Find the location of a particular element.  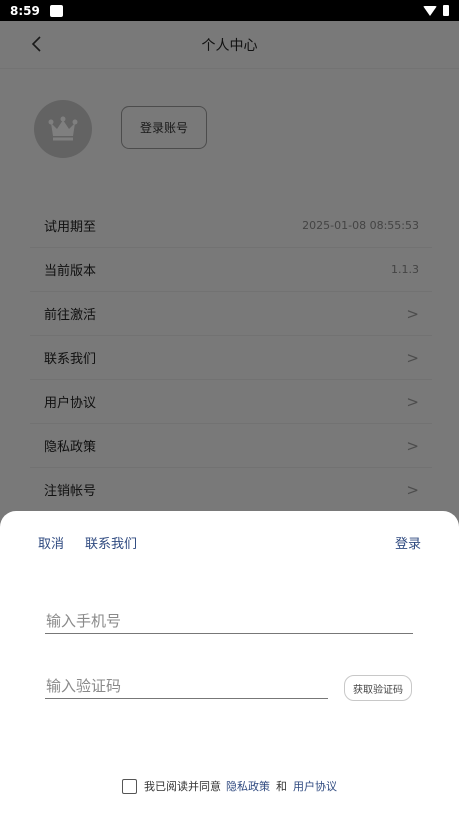

cancel-button: 取消 is located at coordinates (51, 542).